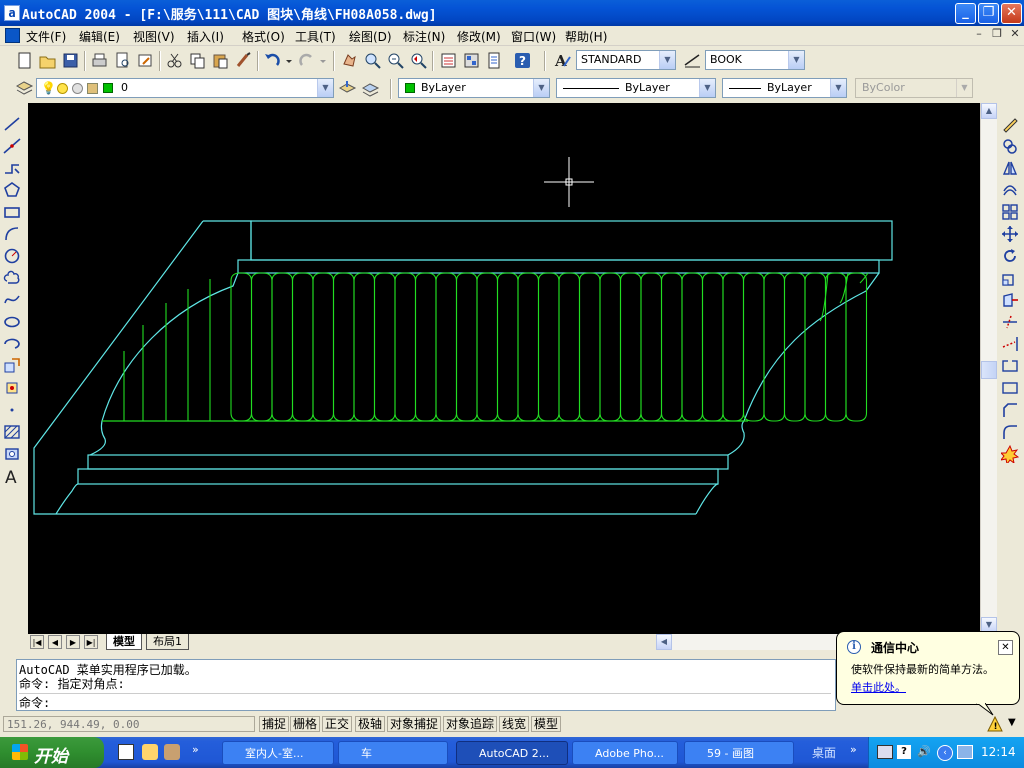 The height and width of the screenshot is (768, 1024). Describe the element at coordinates (12, 234) in the screenshot. I see `arc-icon` at that location.